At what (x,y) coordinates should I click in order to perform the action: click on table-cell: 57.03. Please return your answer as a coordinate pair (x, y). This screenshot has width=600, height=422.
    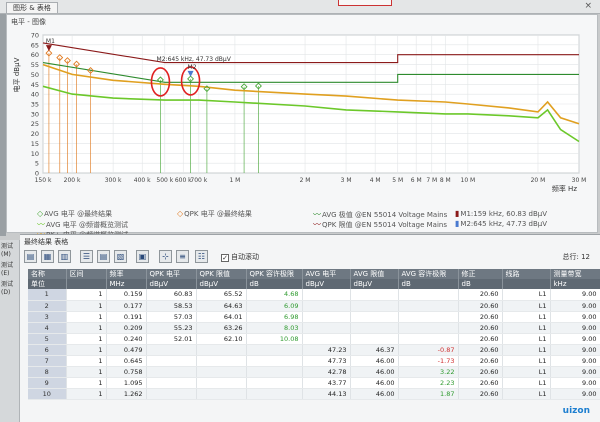
    Looking at the image, I should click on (171, 317).